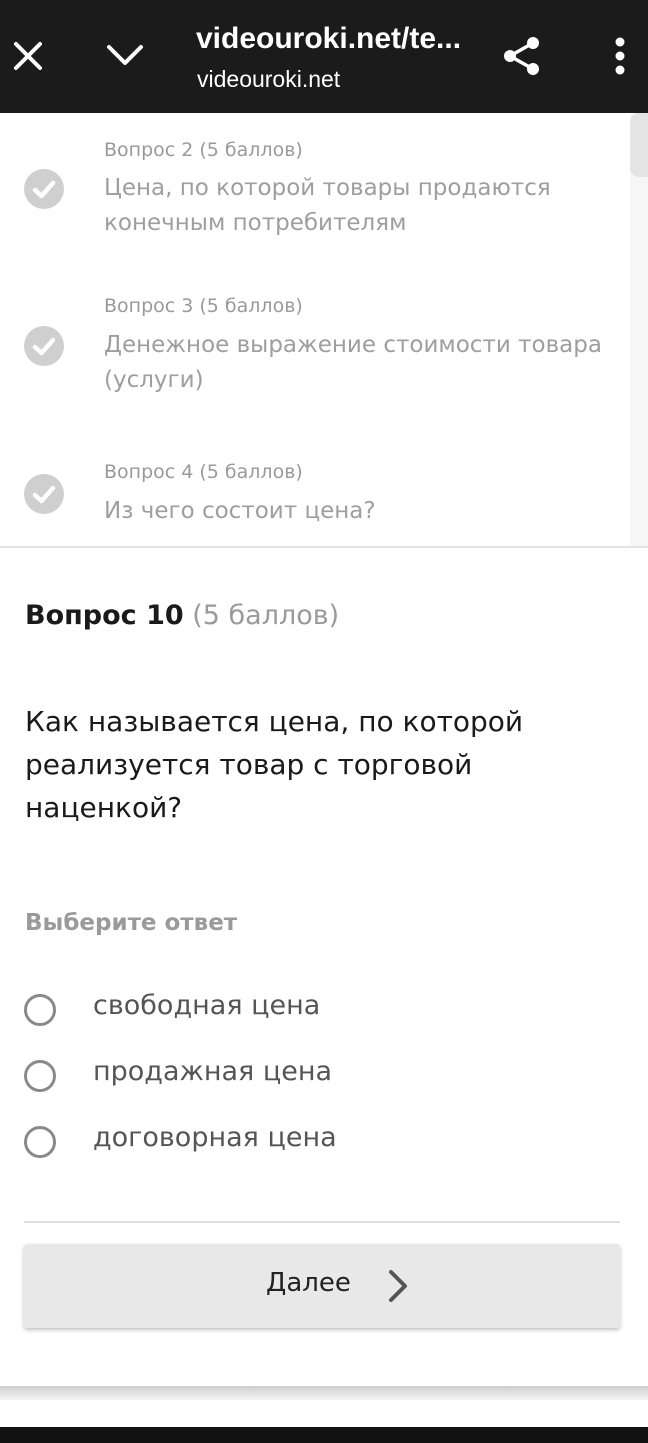 This screenshot has width=648, height=1443. Describe the element at coordinates (324, 1393) in the screenshot. I see `card-bottom-shadow` at that location.